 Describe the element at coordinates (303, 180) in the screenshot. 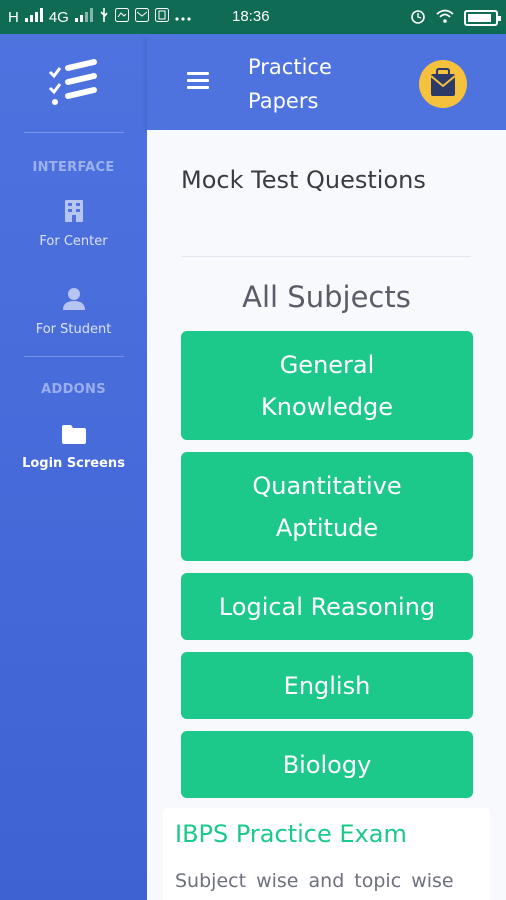

I see `page-heading: Mock Test Questions` at that location.